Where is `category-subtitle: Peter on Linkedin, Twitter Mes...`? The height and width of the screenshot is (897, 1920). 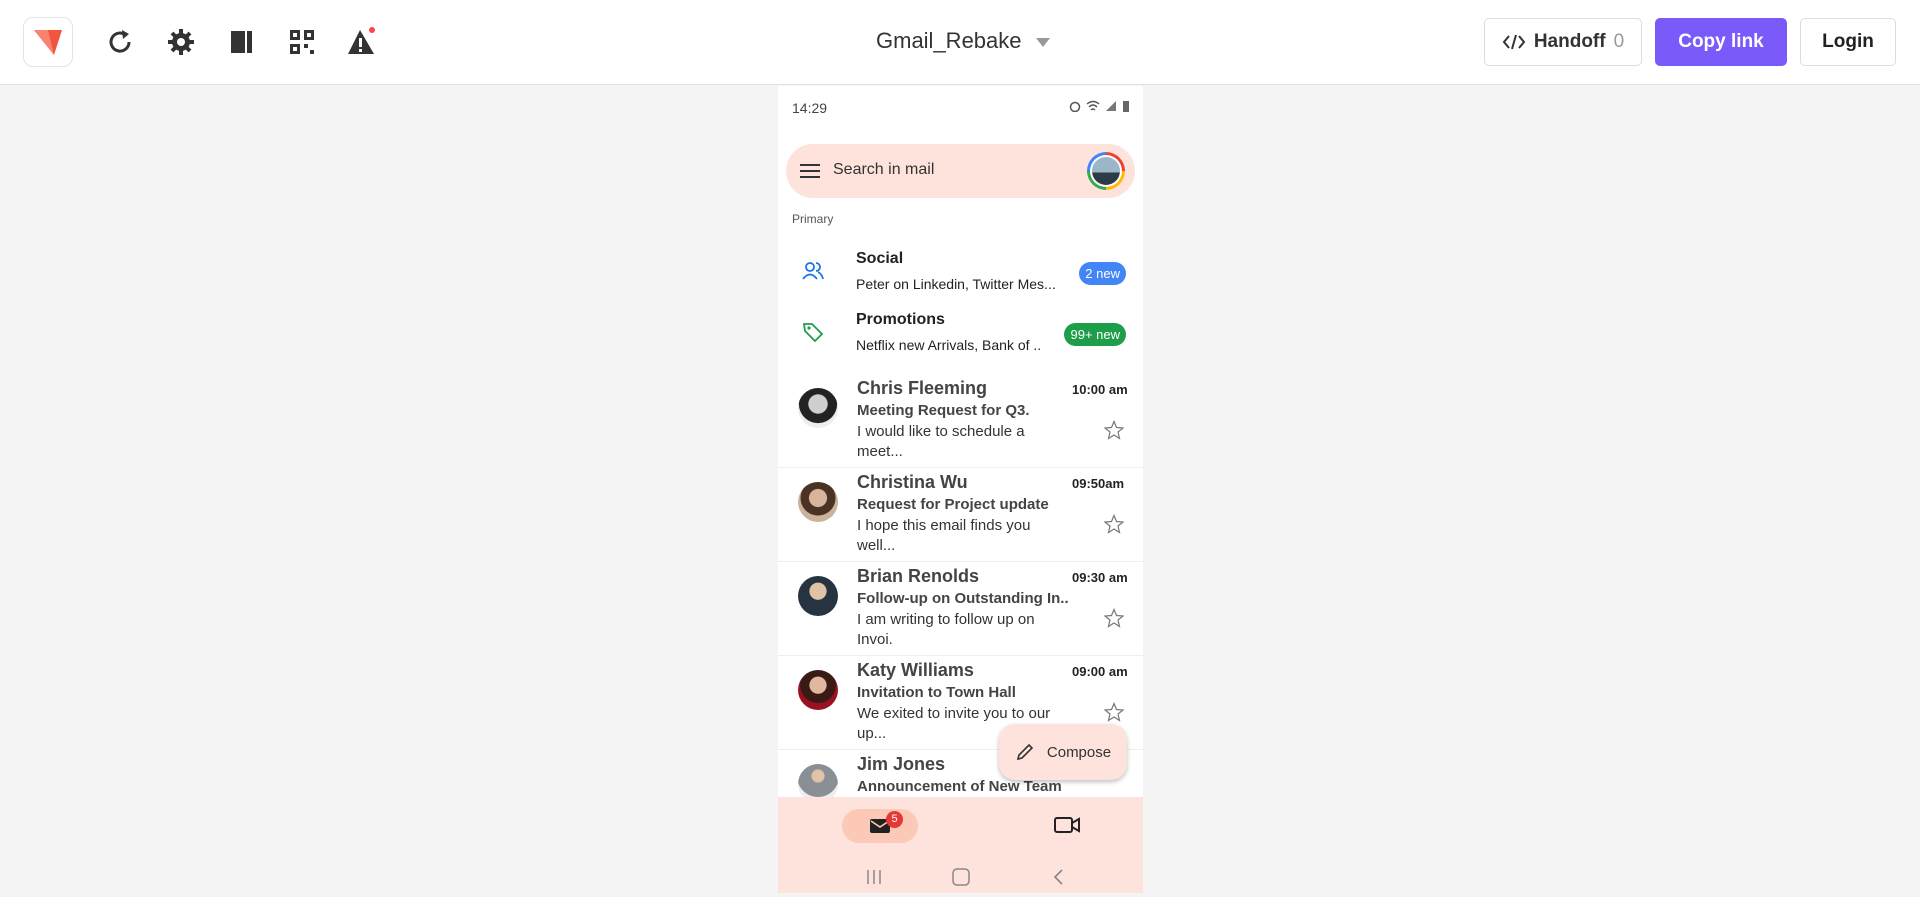 category-subtitle: Peter on Linkedin, Twitter Mes... is located at coordinates (956, 284).